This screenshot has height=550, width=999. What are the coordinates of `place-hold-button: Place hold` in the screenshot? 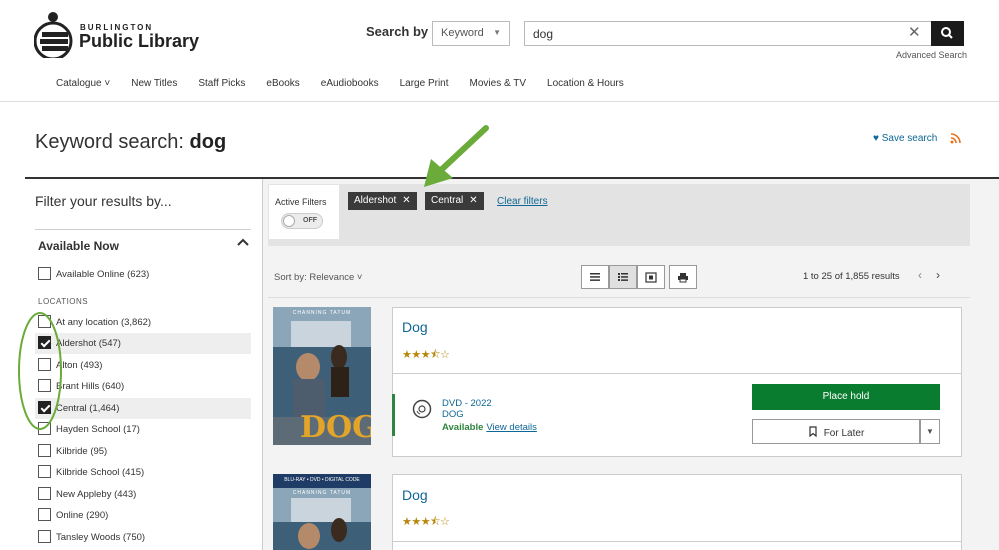 It's located at (846, 397).